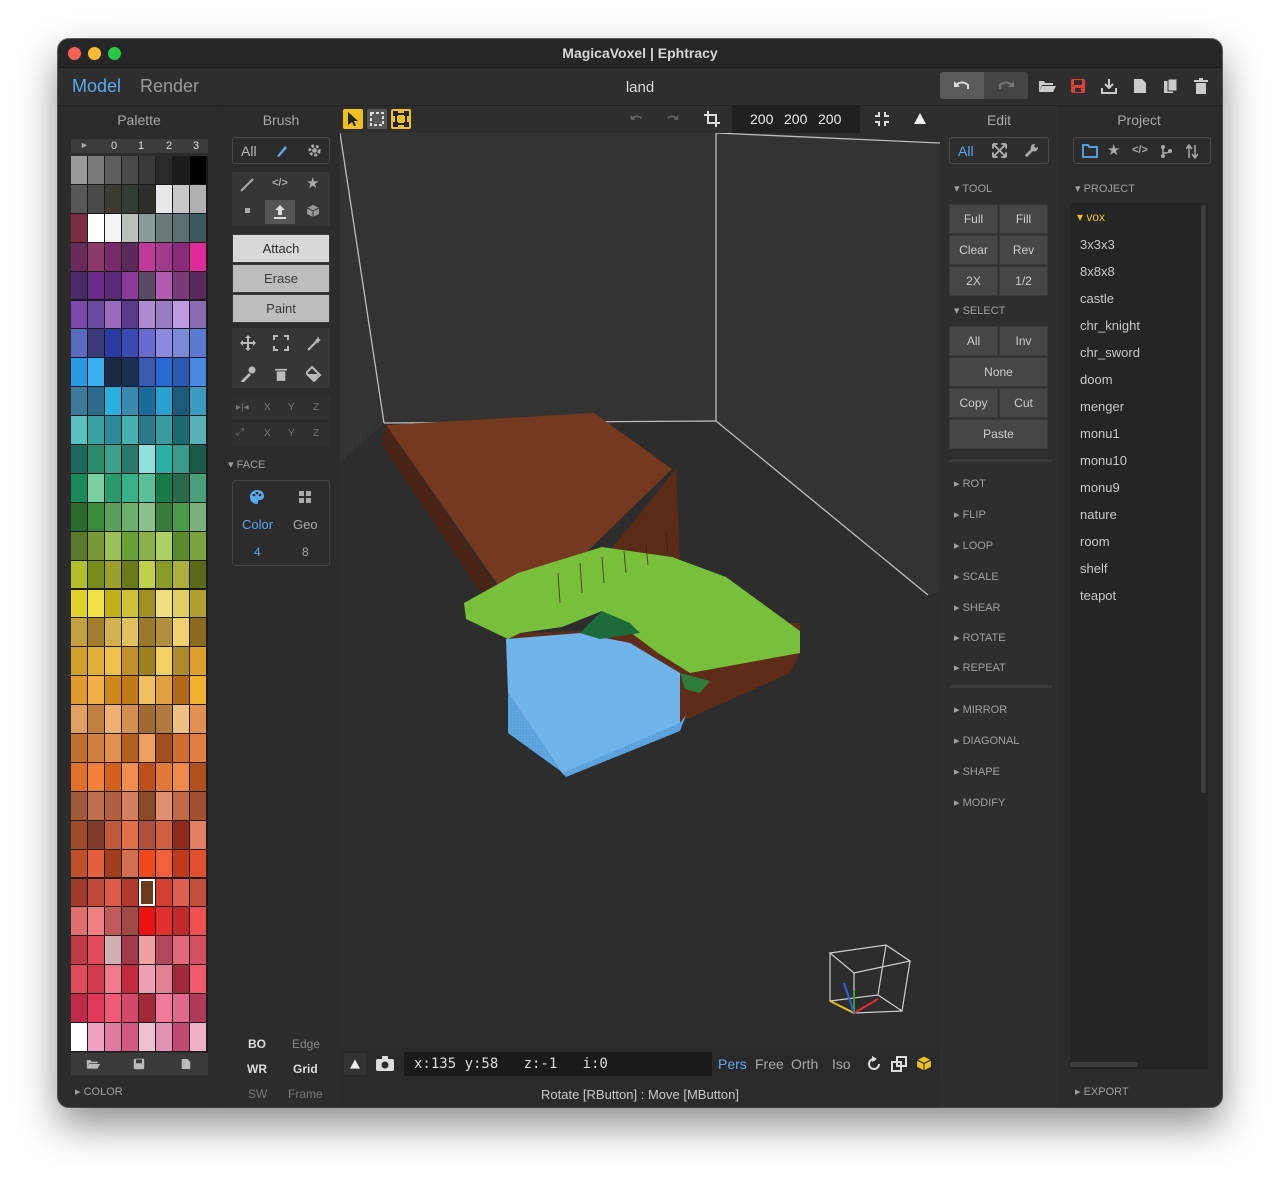 This screenshot has width=1280, height=1184. I want to click on shape-section-toggle: ▸ SHAPE, so click(977, 771).